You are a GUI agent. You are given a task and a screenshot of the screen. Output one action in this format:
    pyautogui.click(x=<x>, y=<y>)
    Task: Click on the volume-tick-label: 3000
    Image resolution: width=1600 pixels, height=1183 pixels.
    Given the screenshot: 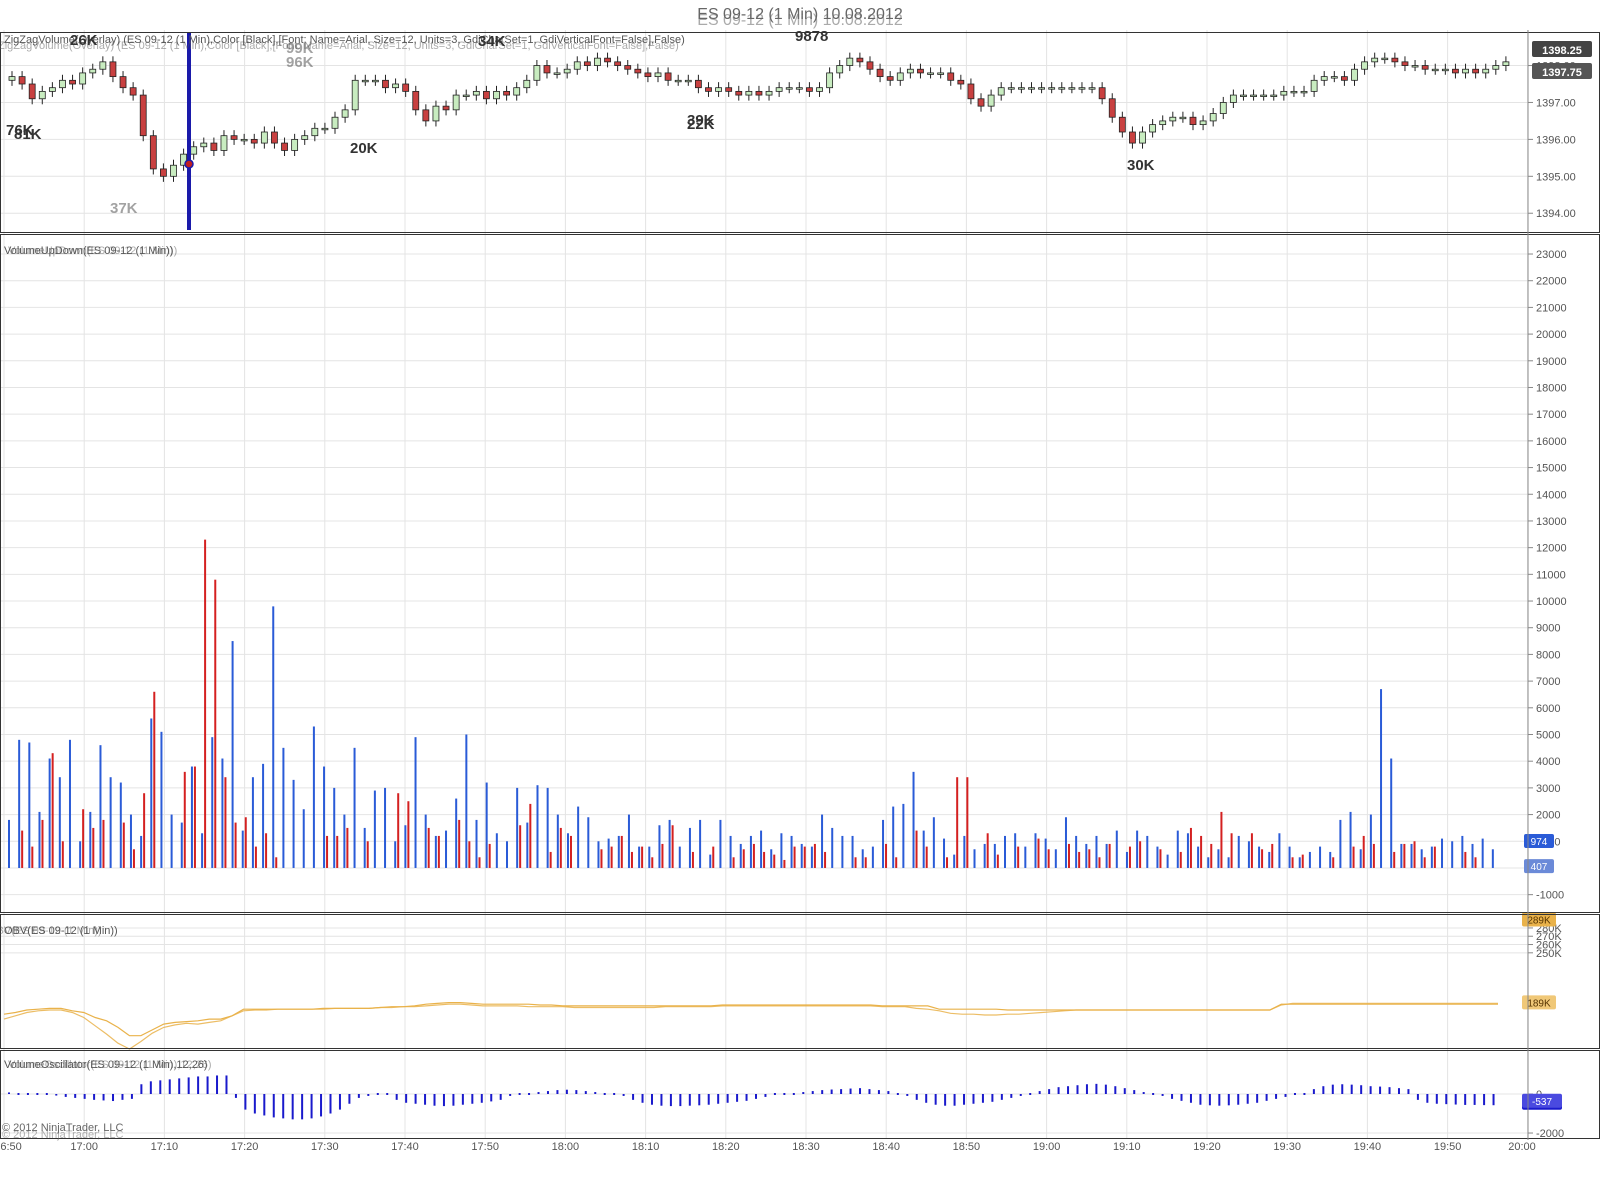 What is the action you would take?
    pyautogui.click(x=1548, y=789)
    